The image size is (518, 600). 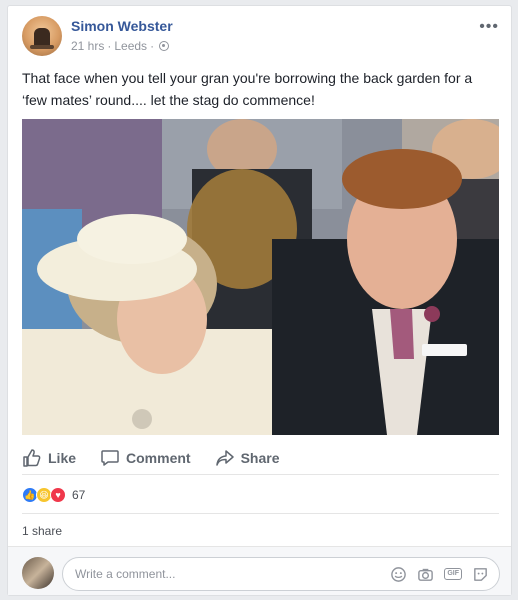 I want to click on like-label: Like, so click(x=62, y=457).